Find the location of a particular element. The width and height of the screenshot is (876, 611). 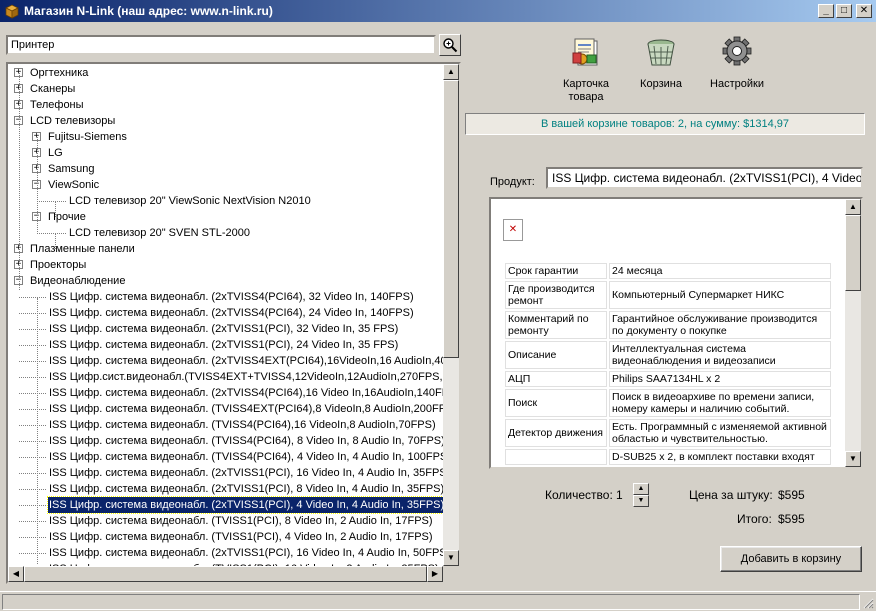

quantity-stepper: ▲ ▼ is located at coordinates (641, 495).